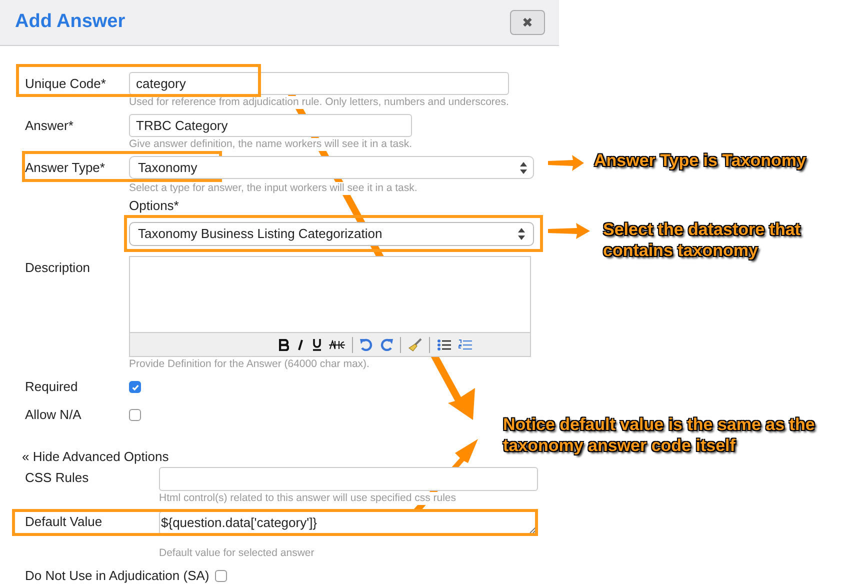 The height and width of the screenshot is (584, 848). Describe the element at coordinates (415, 345) in the screenshot. I see `brush-icon` at that location.